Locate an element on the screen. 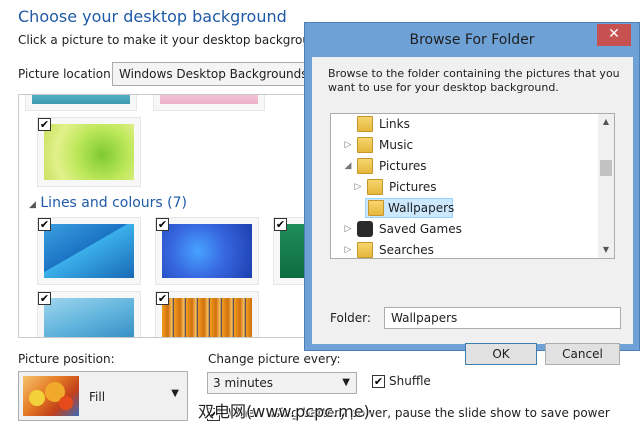  watermark-text: 双电网(www.pcpc.me) is located at coordinates (284, 411).